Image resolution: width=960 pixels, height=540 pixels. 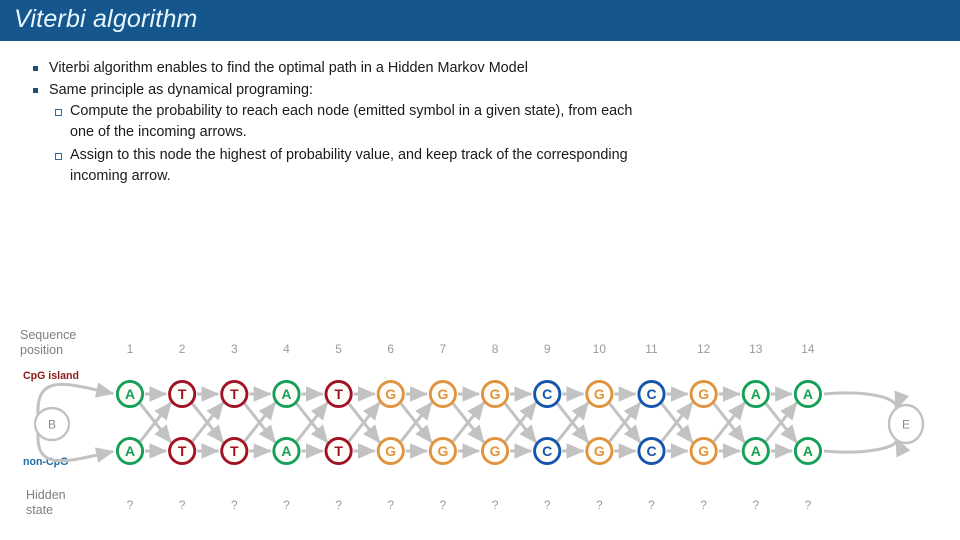 I want to click on position-label: 9, so click(x=547, y=349).